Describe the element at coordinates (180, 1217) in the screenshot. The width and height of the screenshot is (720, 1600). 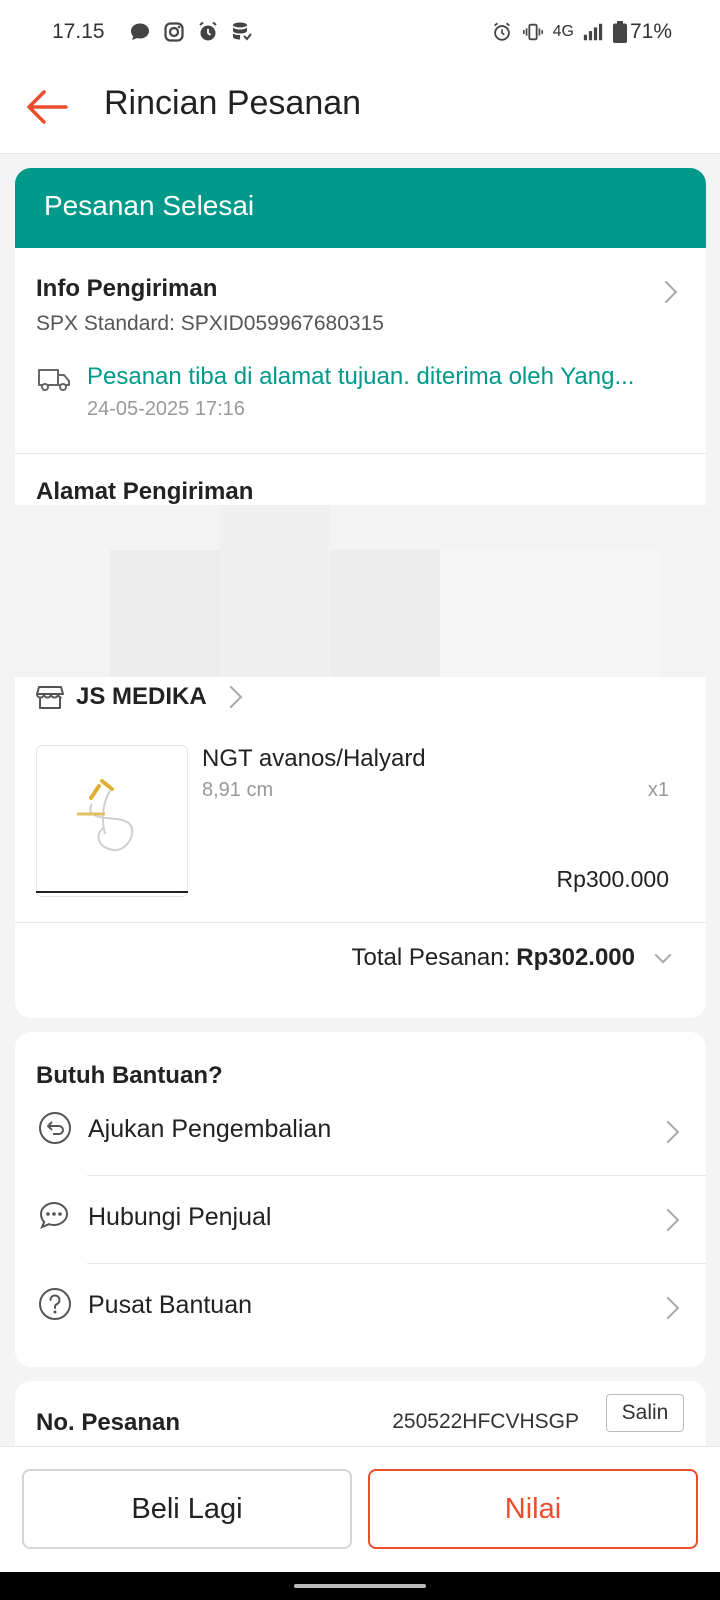
I see `help-item-label: Hubungi Penjual` at that location.